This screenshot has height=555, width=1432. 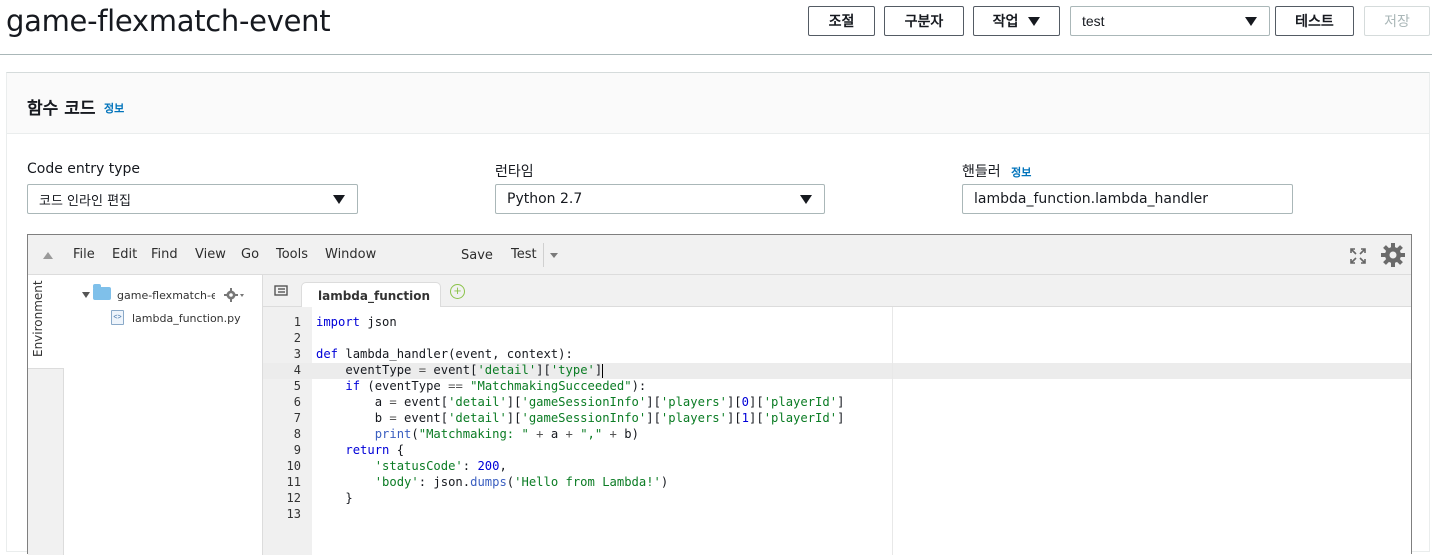 I want to click on code-line: return {, so click(x=375, y=450).